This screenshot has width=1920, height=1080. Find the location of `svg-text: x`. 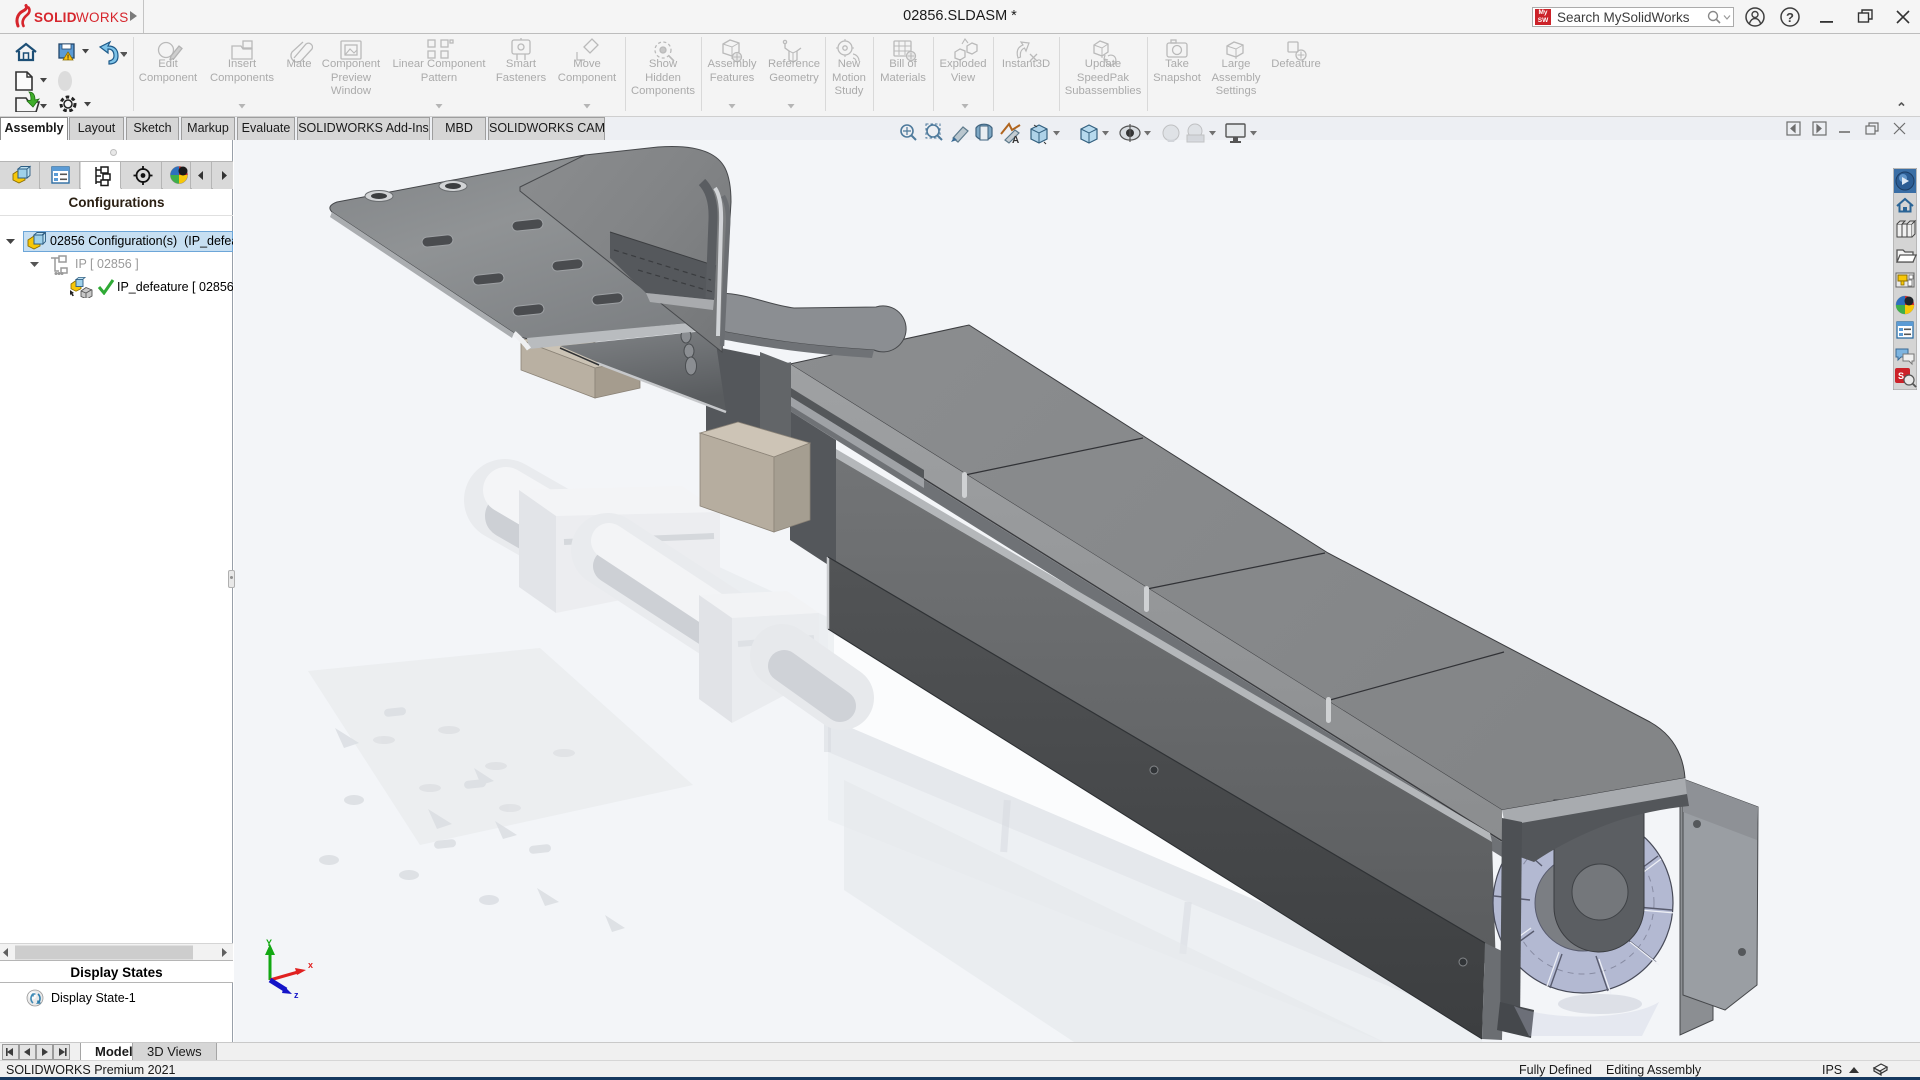

svg-text: x is located at coordinates (310, 965).